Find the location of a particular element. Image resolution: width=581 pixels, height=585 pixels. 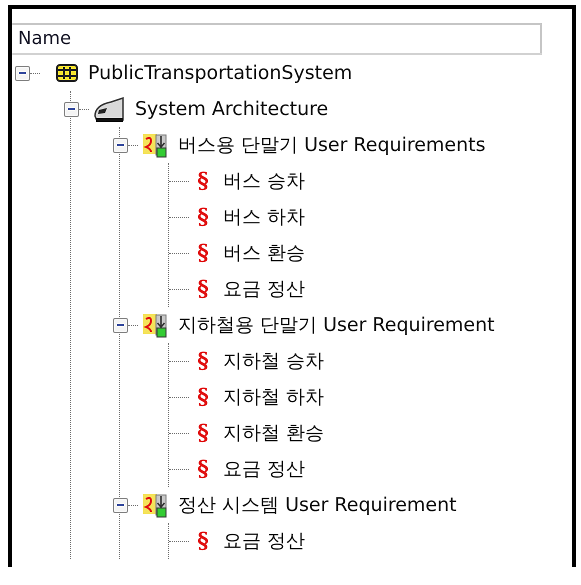

tree-item: PublicTransportationSystem is located at coordinates (220, 73).